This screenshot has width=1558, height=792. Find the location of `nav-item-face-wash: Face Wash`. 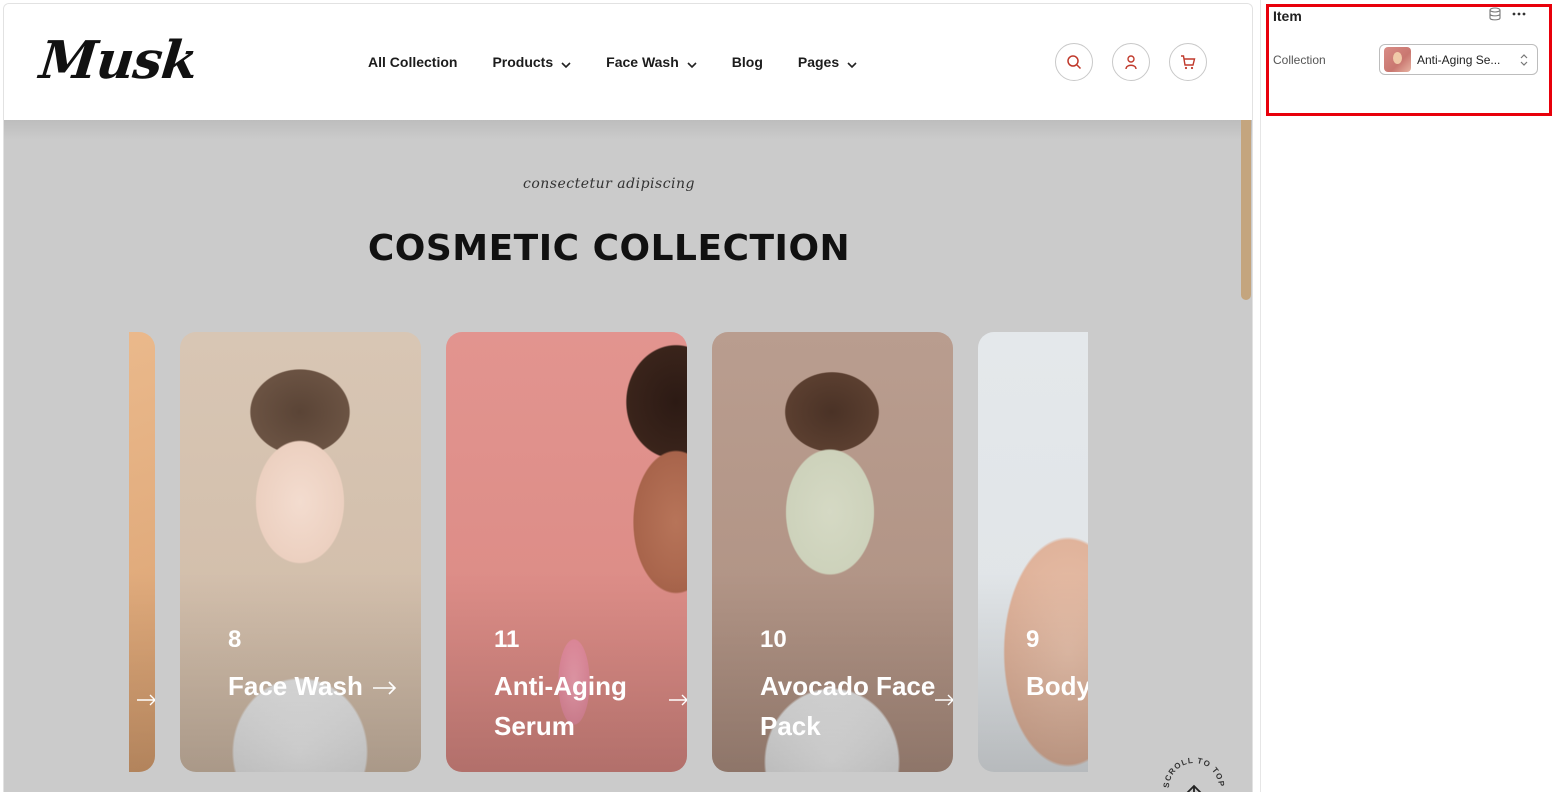

nav-item-face-wash: Face Wash is located at coordinates (651, 62).